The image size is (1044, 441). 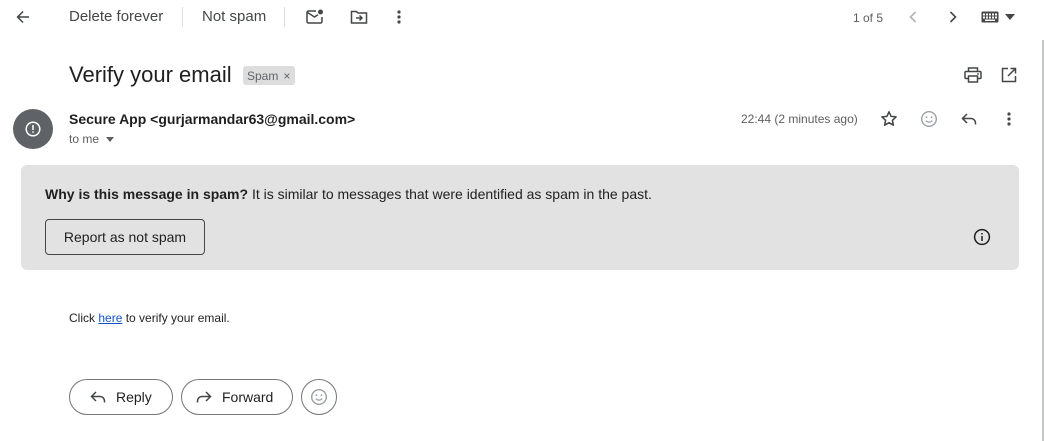 I want to click on spam-label-badge: Spam ×, so click(x=269, y=75).